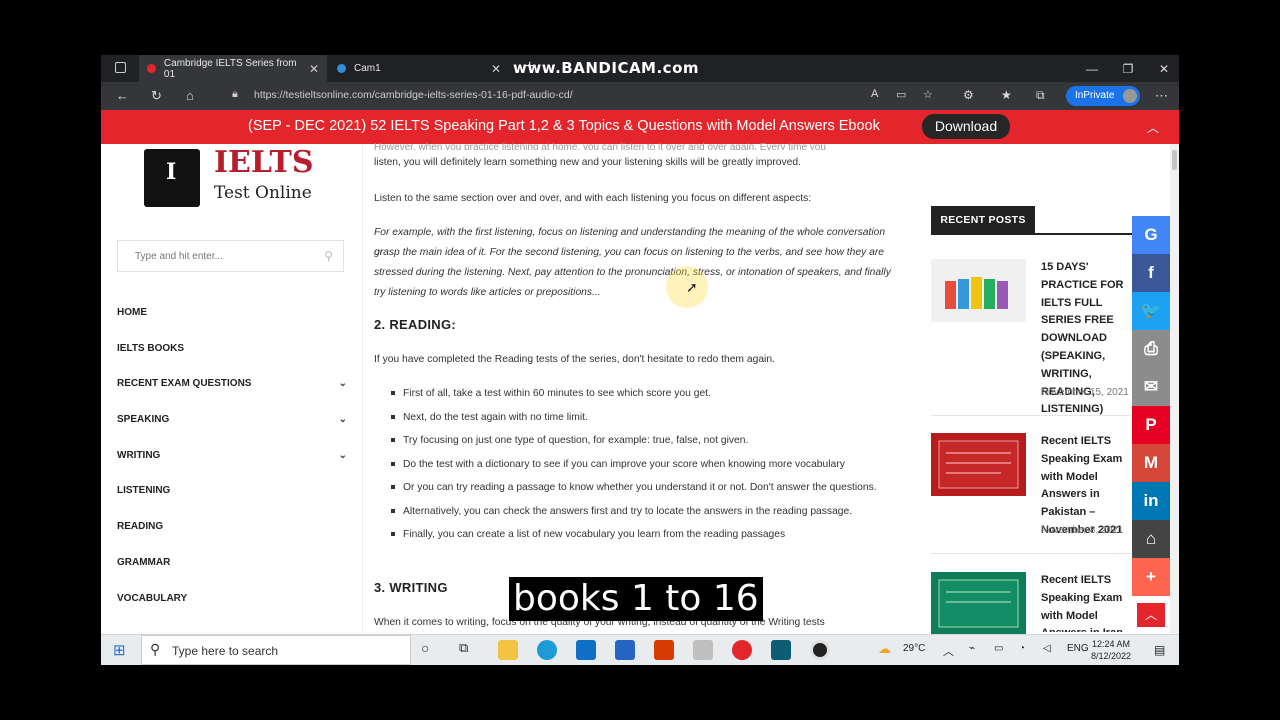 This screenshot has height=720, width=1280. I want to click on refresh-icon: ↻, so click(156, 96).